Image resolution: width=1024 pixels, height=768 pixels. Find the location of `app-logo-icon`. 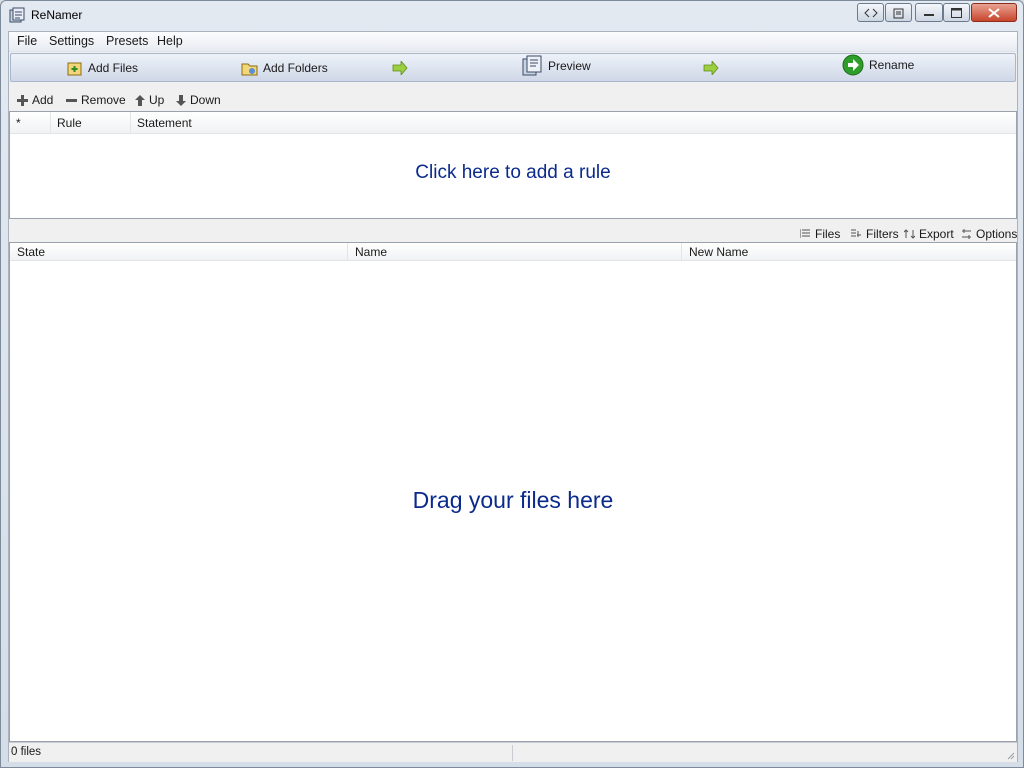

app-logo-icon is located at coordinates (17, 15).